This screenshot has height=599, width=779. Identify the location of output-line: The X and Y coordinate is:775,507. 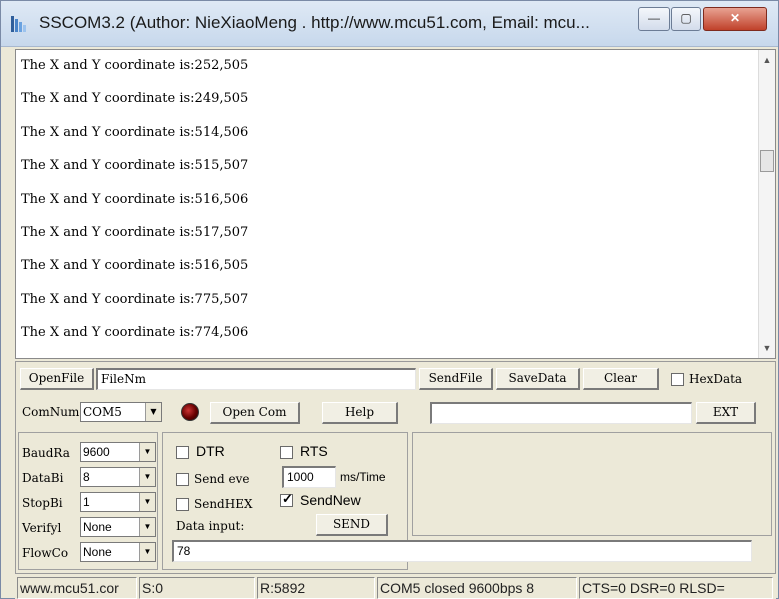
(135, 299).